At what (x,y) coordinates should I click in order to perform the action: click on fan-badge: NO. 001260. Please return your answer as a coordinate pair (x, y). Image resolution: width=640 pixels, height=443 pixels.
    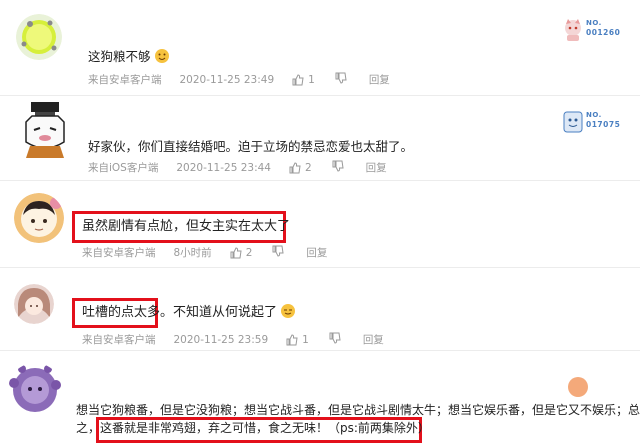
    Looking at the image, I should click on (594, 31).